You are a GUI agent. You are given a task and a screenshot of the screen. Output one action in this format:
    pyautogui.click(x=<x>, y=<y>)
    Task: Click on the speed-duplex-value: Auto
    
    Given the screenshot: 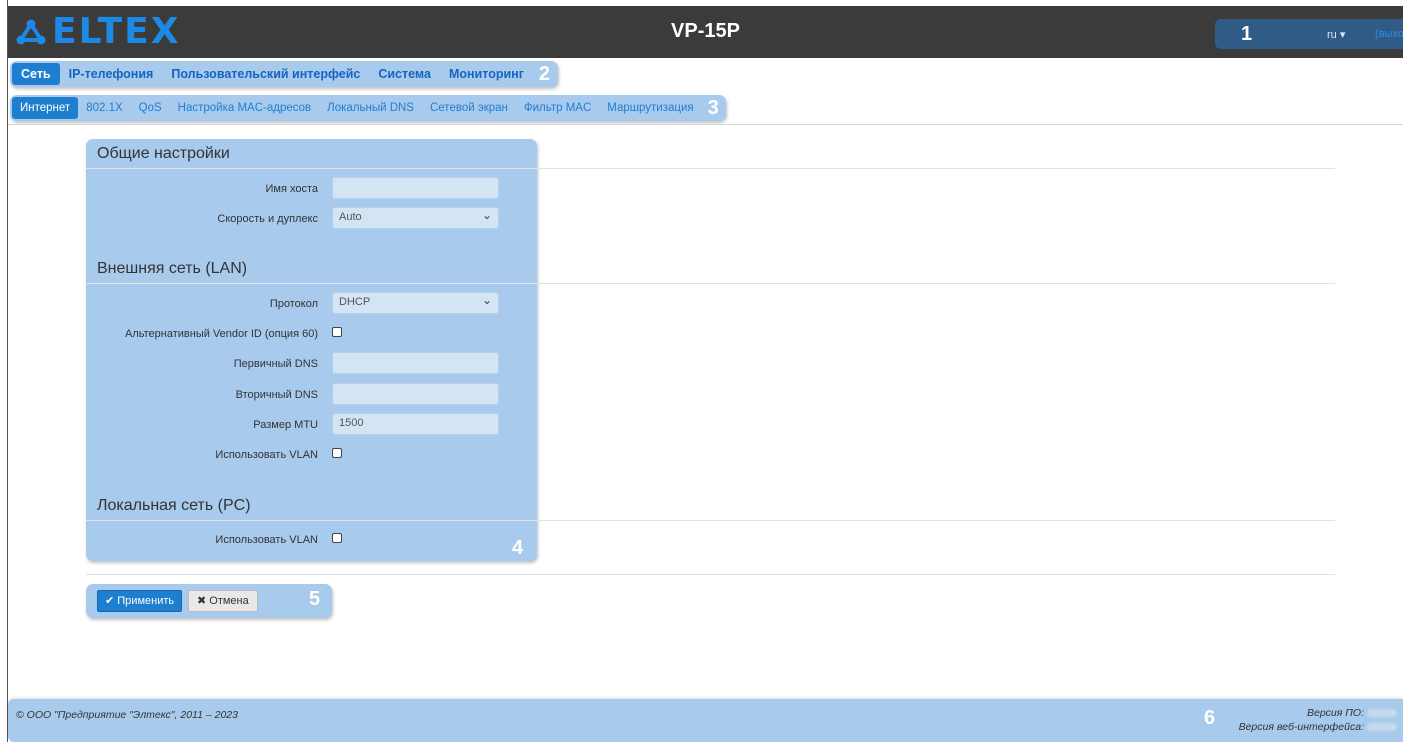 What is the action you would take?
    pyautogui.click(x=350, y=217)
    